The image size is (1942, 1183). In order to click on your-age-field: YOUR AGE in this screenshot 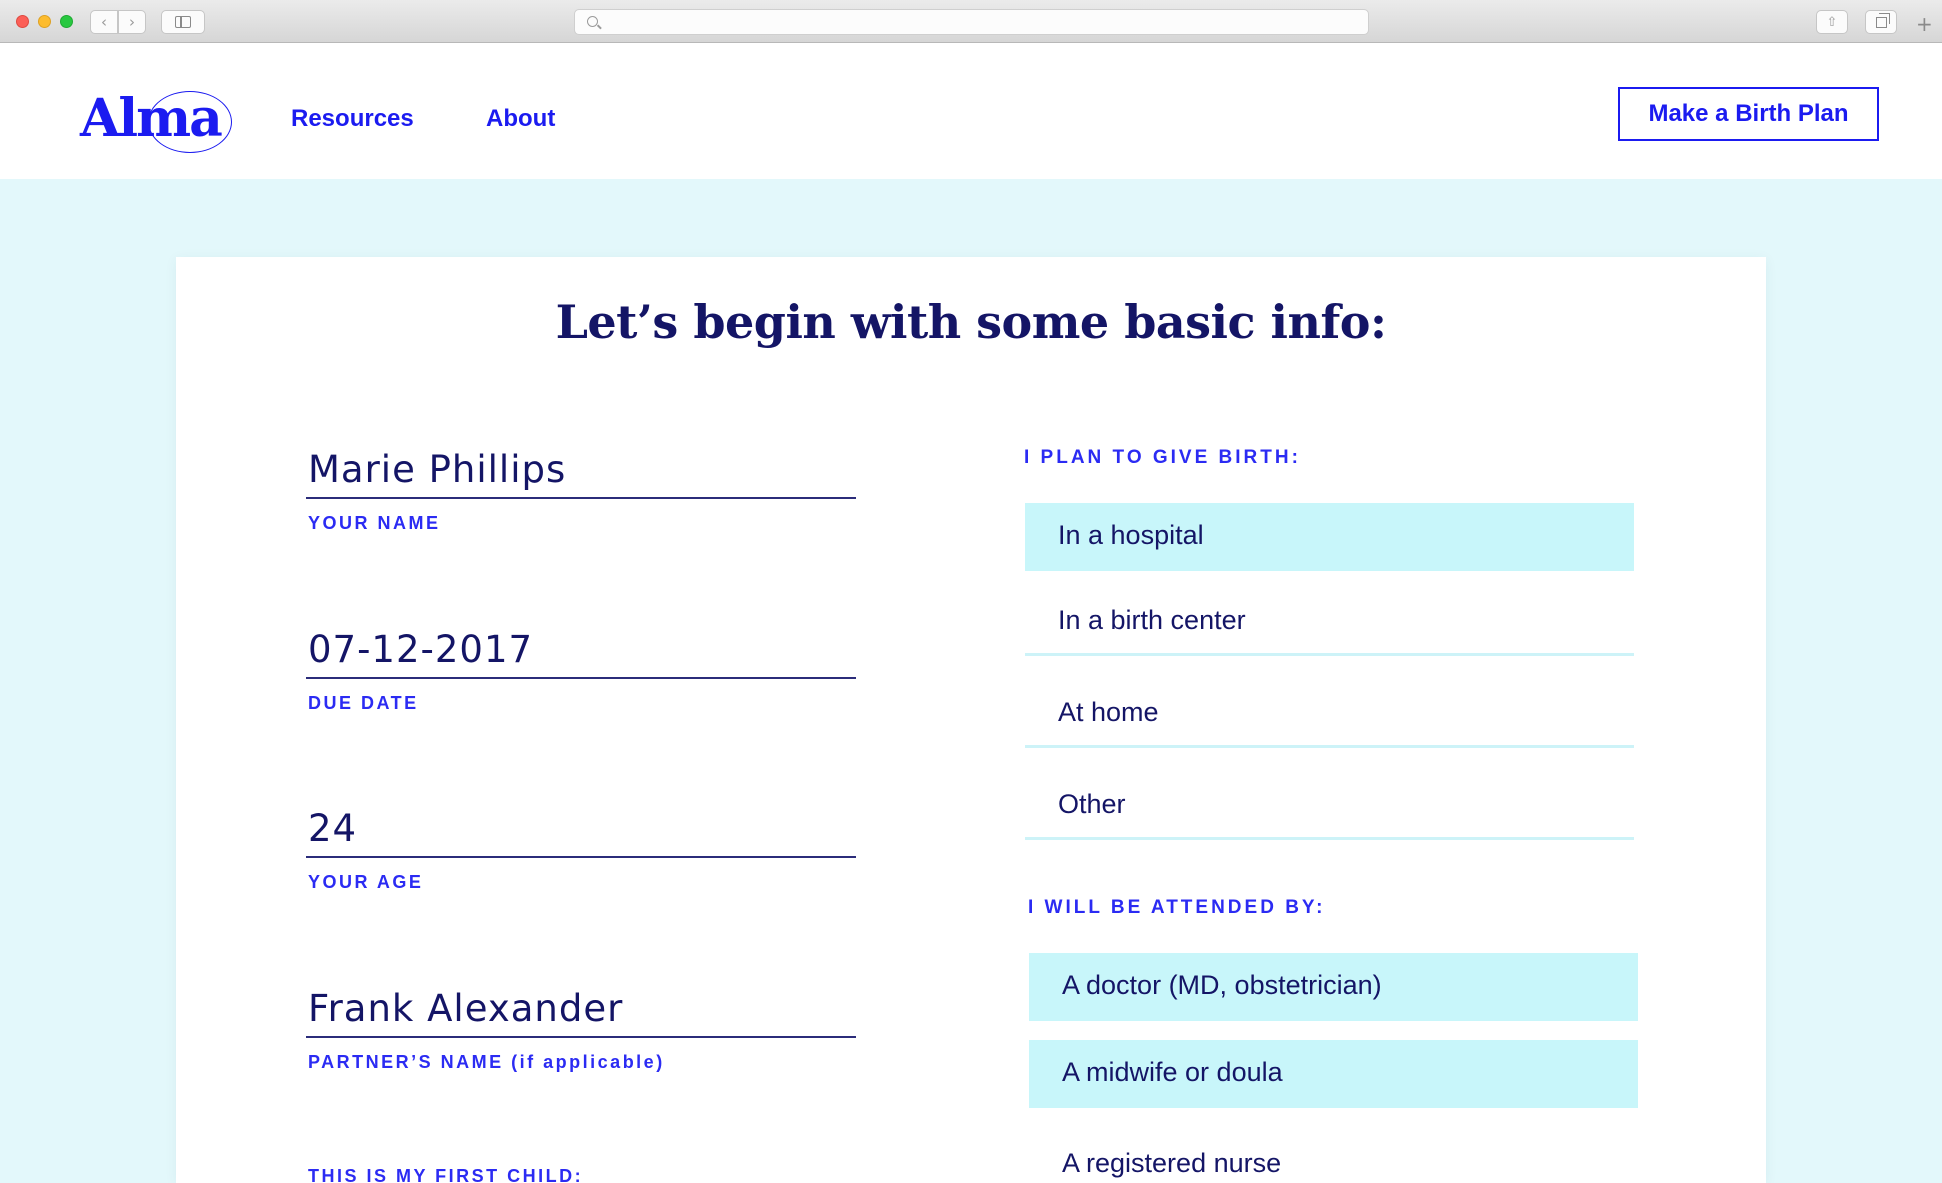, I will do `click(581, 844)`.